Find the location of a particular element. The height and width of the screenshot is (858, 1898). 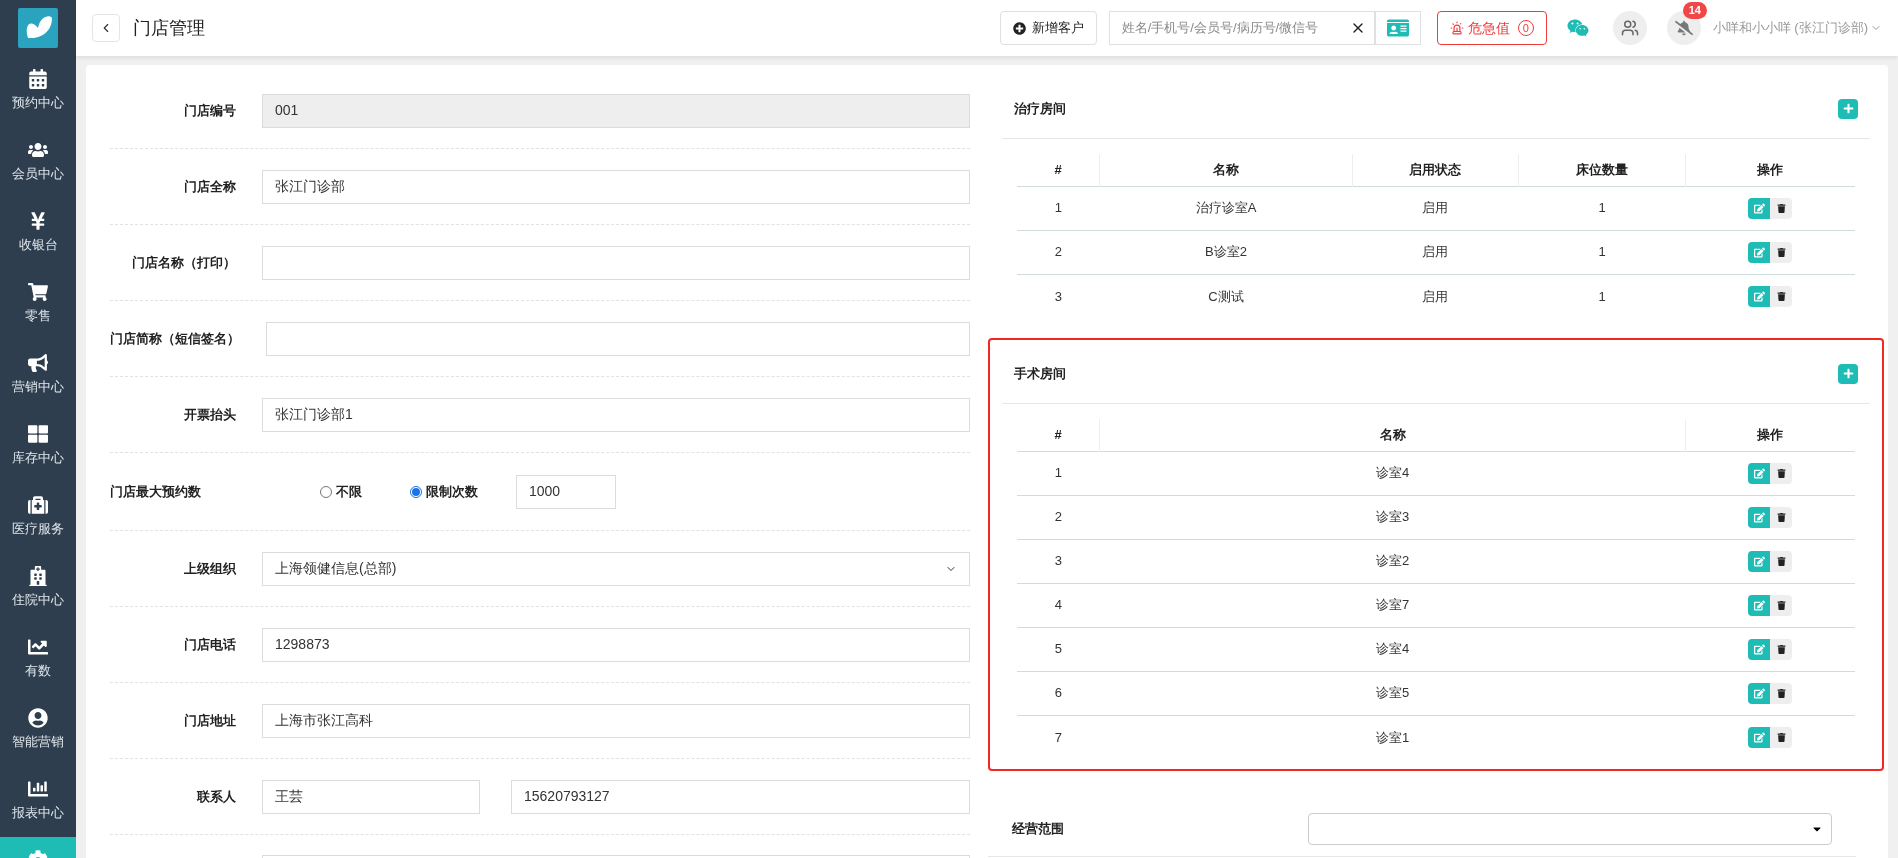

section-title: 手术房间 is located at coordinates (1040, 373).